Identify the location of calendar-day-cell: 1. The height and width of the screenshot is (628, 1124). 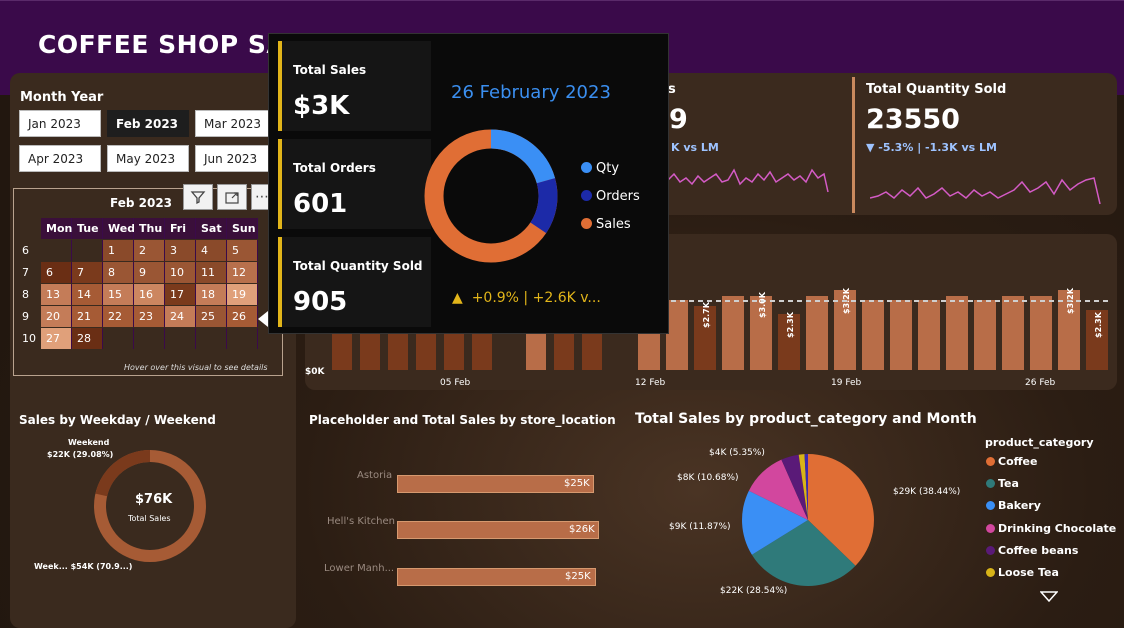
(118, 250).